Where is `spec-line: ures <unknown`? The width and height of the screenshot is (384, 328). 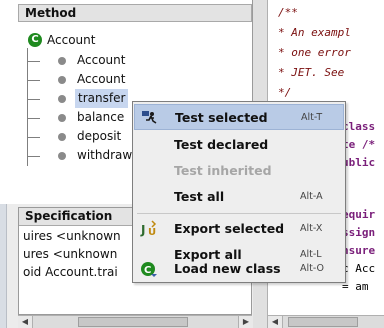
spec-line: ures <unknown is located at coordinates (70, 254).